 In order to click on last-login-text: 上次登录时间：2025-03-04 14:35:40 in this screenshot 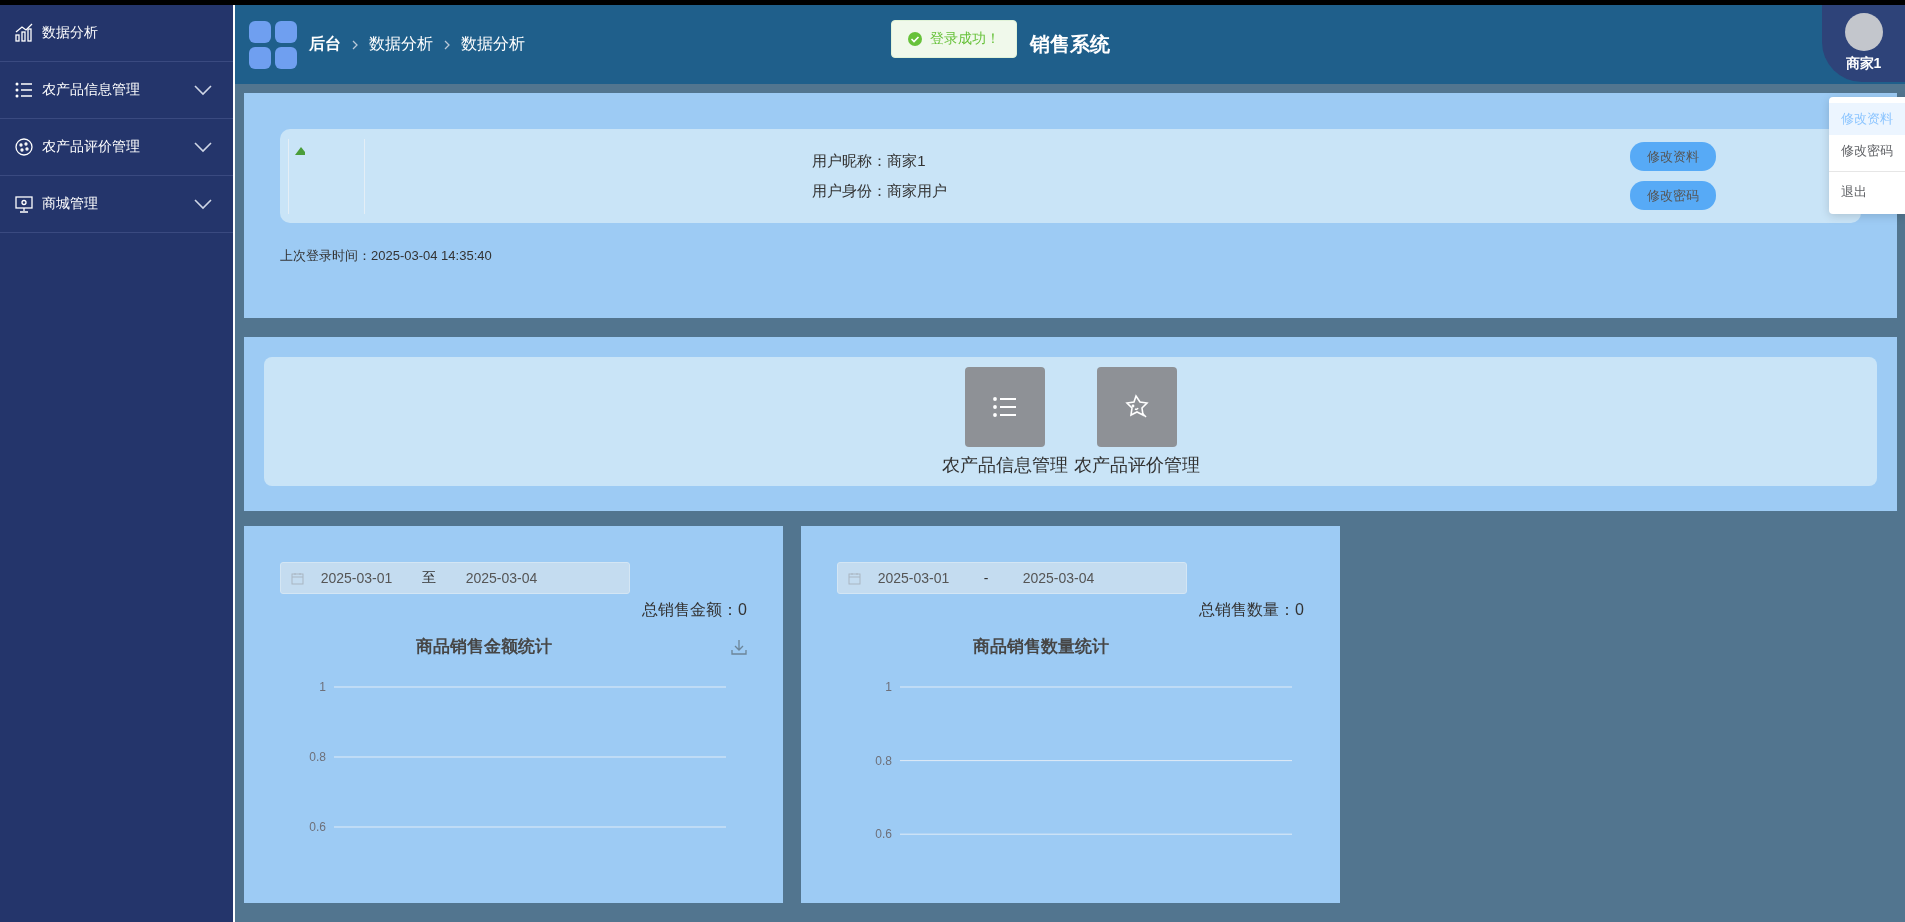, I will do `click(386, 256)`.